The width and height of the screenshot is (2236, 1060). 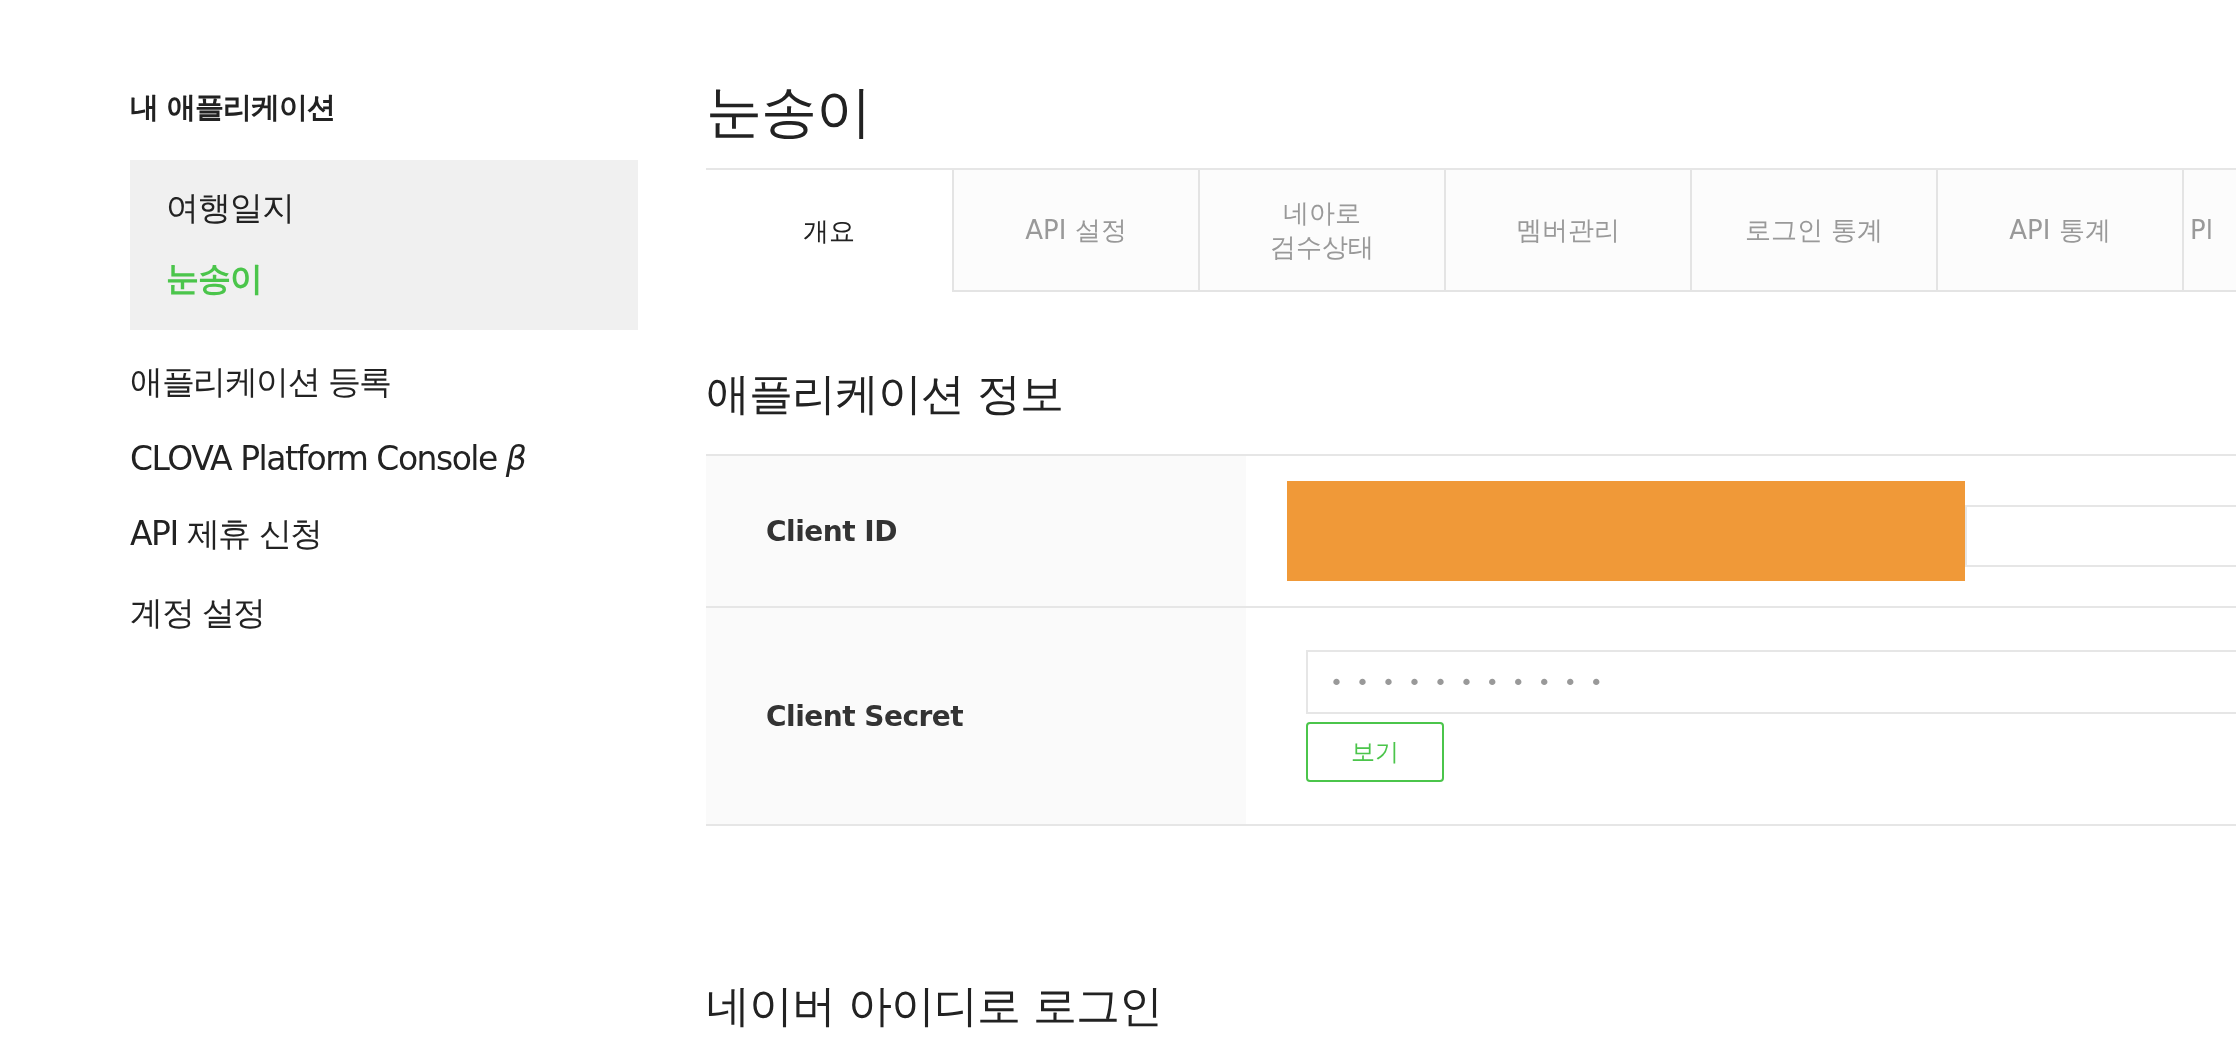 What do you see at coordinates (2209, 231) in the screenshot?
I see `tab: Pl` at bounding box center [2209, 231].